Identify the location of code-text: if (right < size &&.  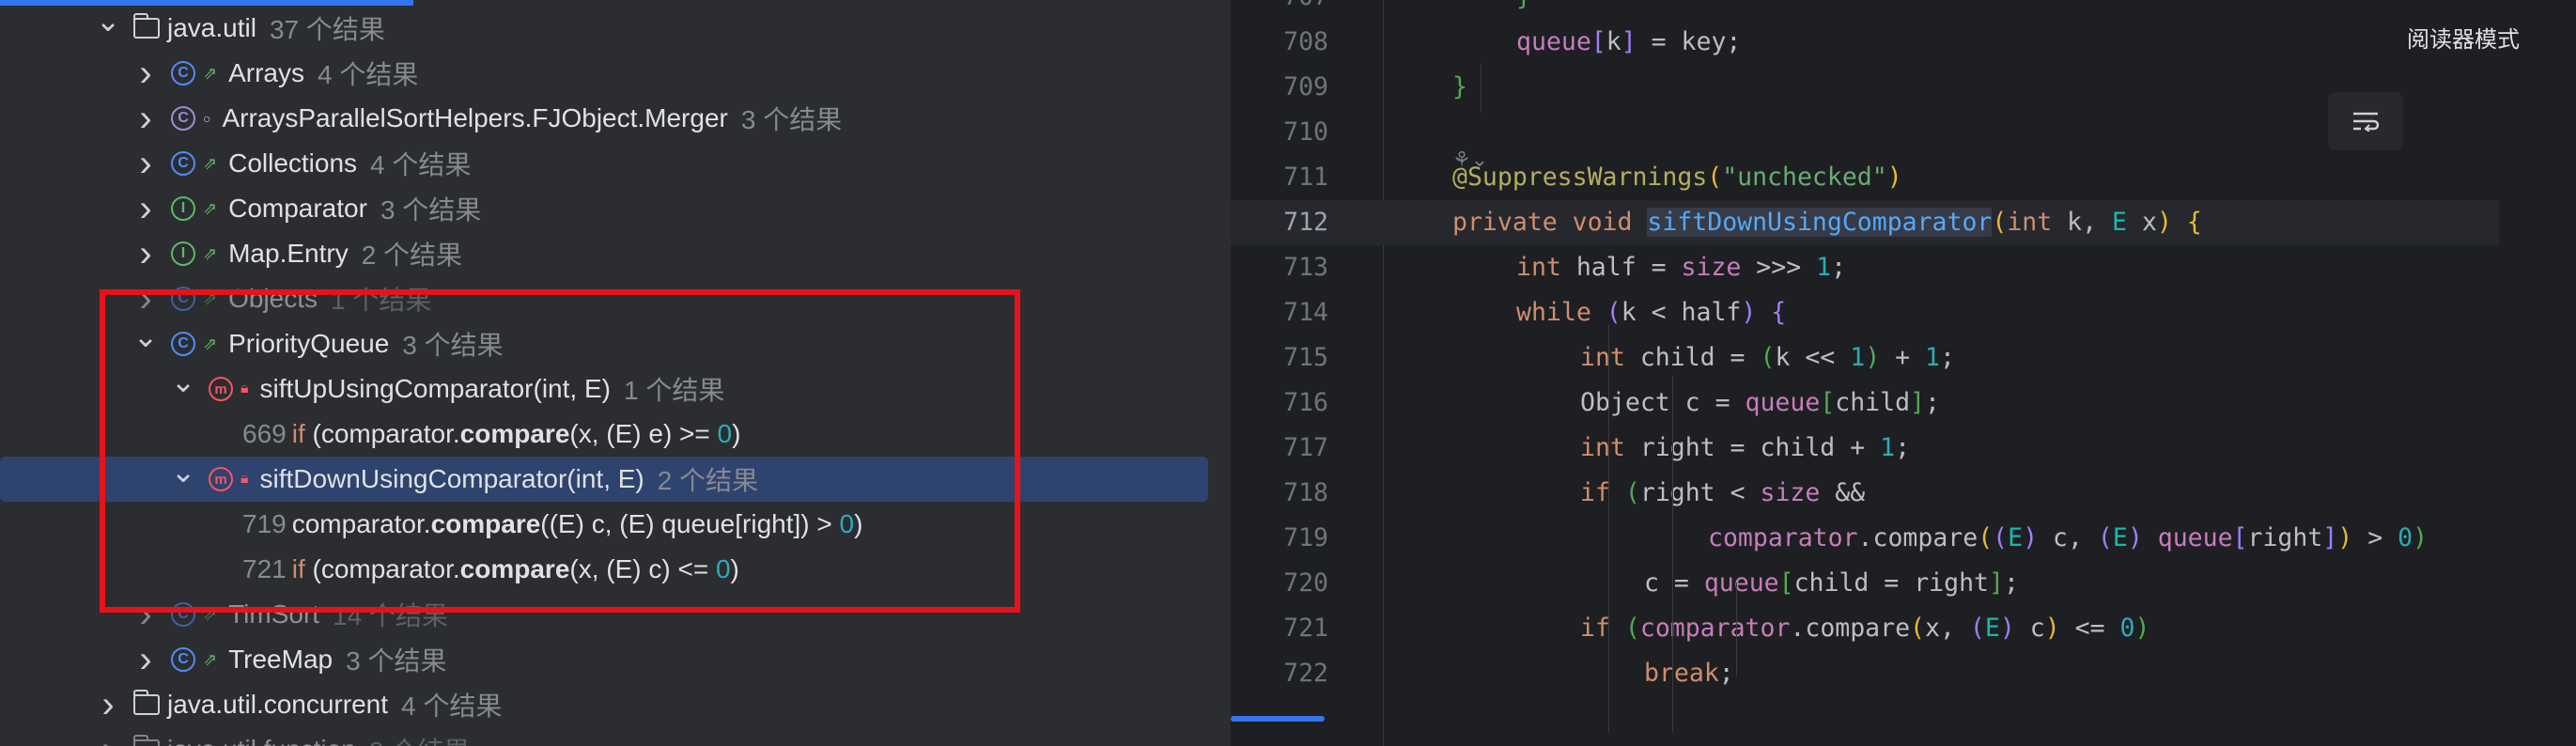
(1722, 493).